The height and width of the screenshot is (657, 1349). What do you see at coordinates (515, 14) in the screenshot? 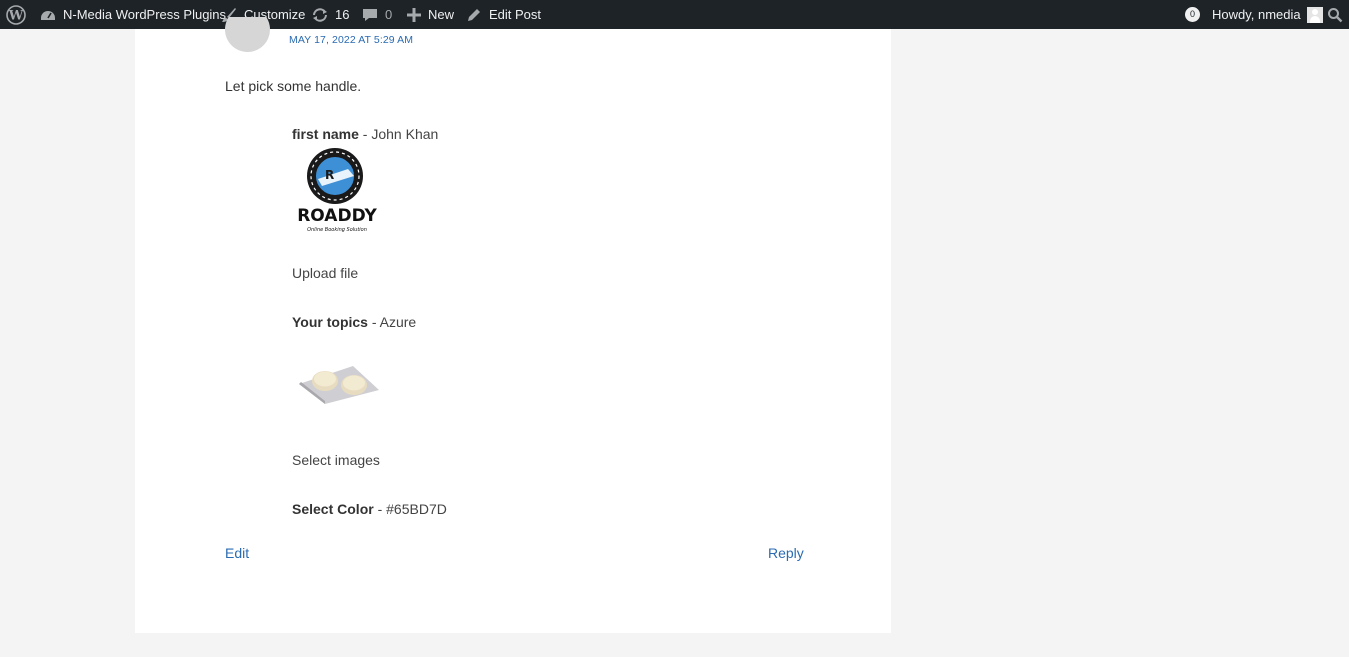
I see `edit-post-label: Edit Post` at bounding box center [515, 14].